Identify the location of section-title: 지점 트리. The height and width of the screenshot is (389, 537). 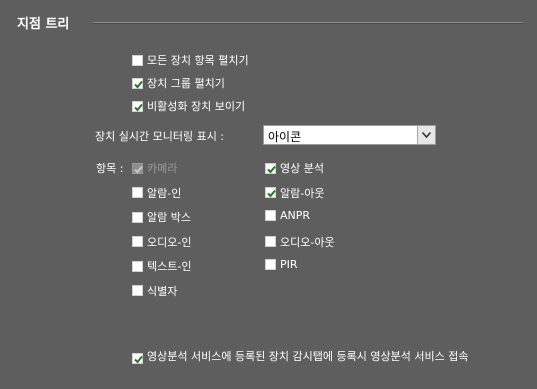
(43, 24).